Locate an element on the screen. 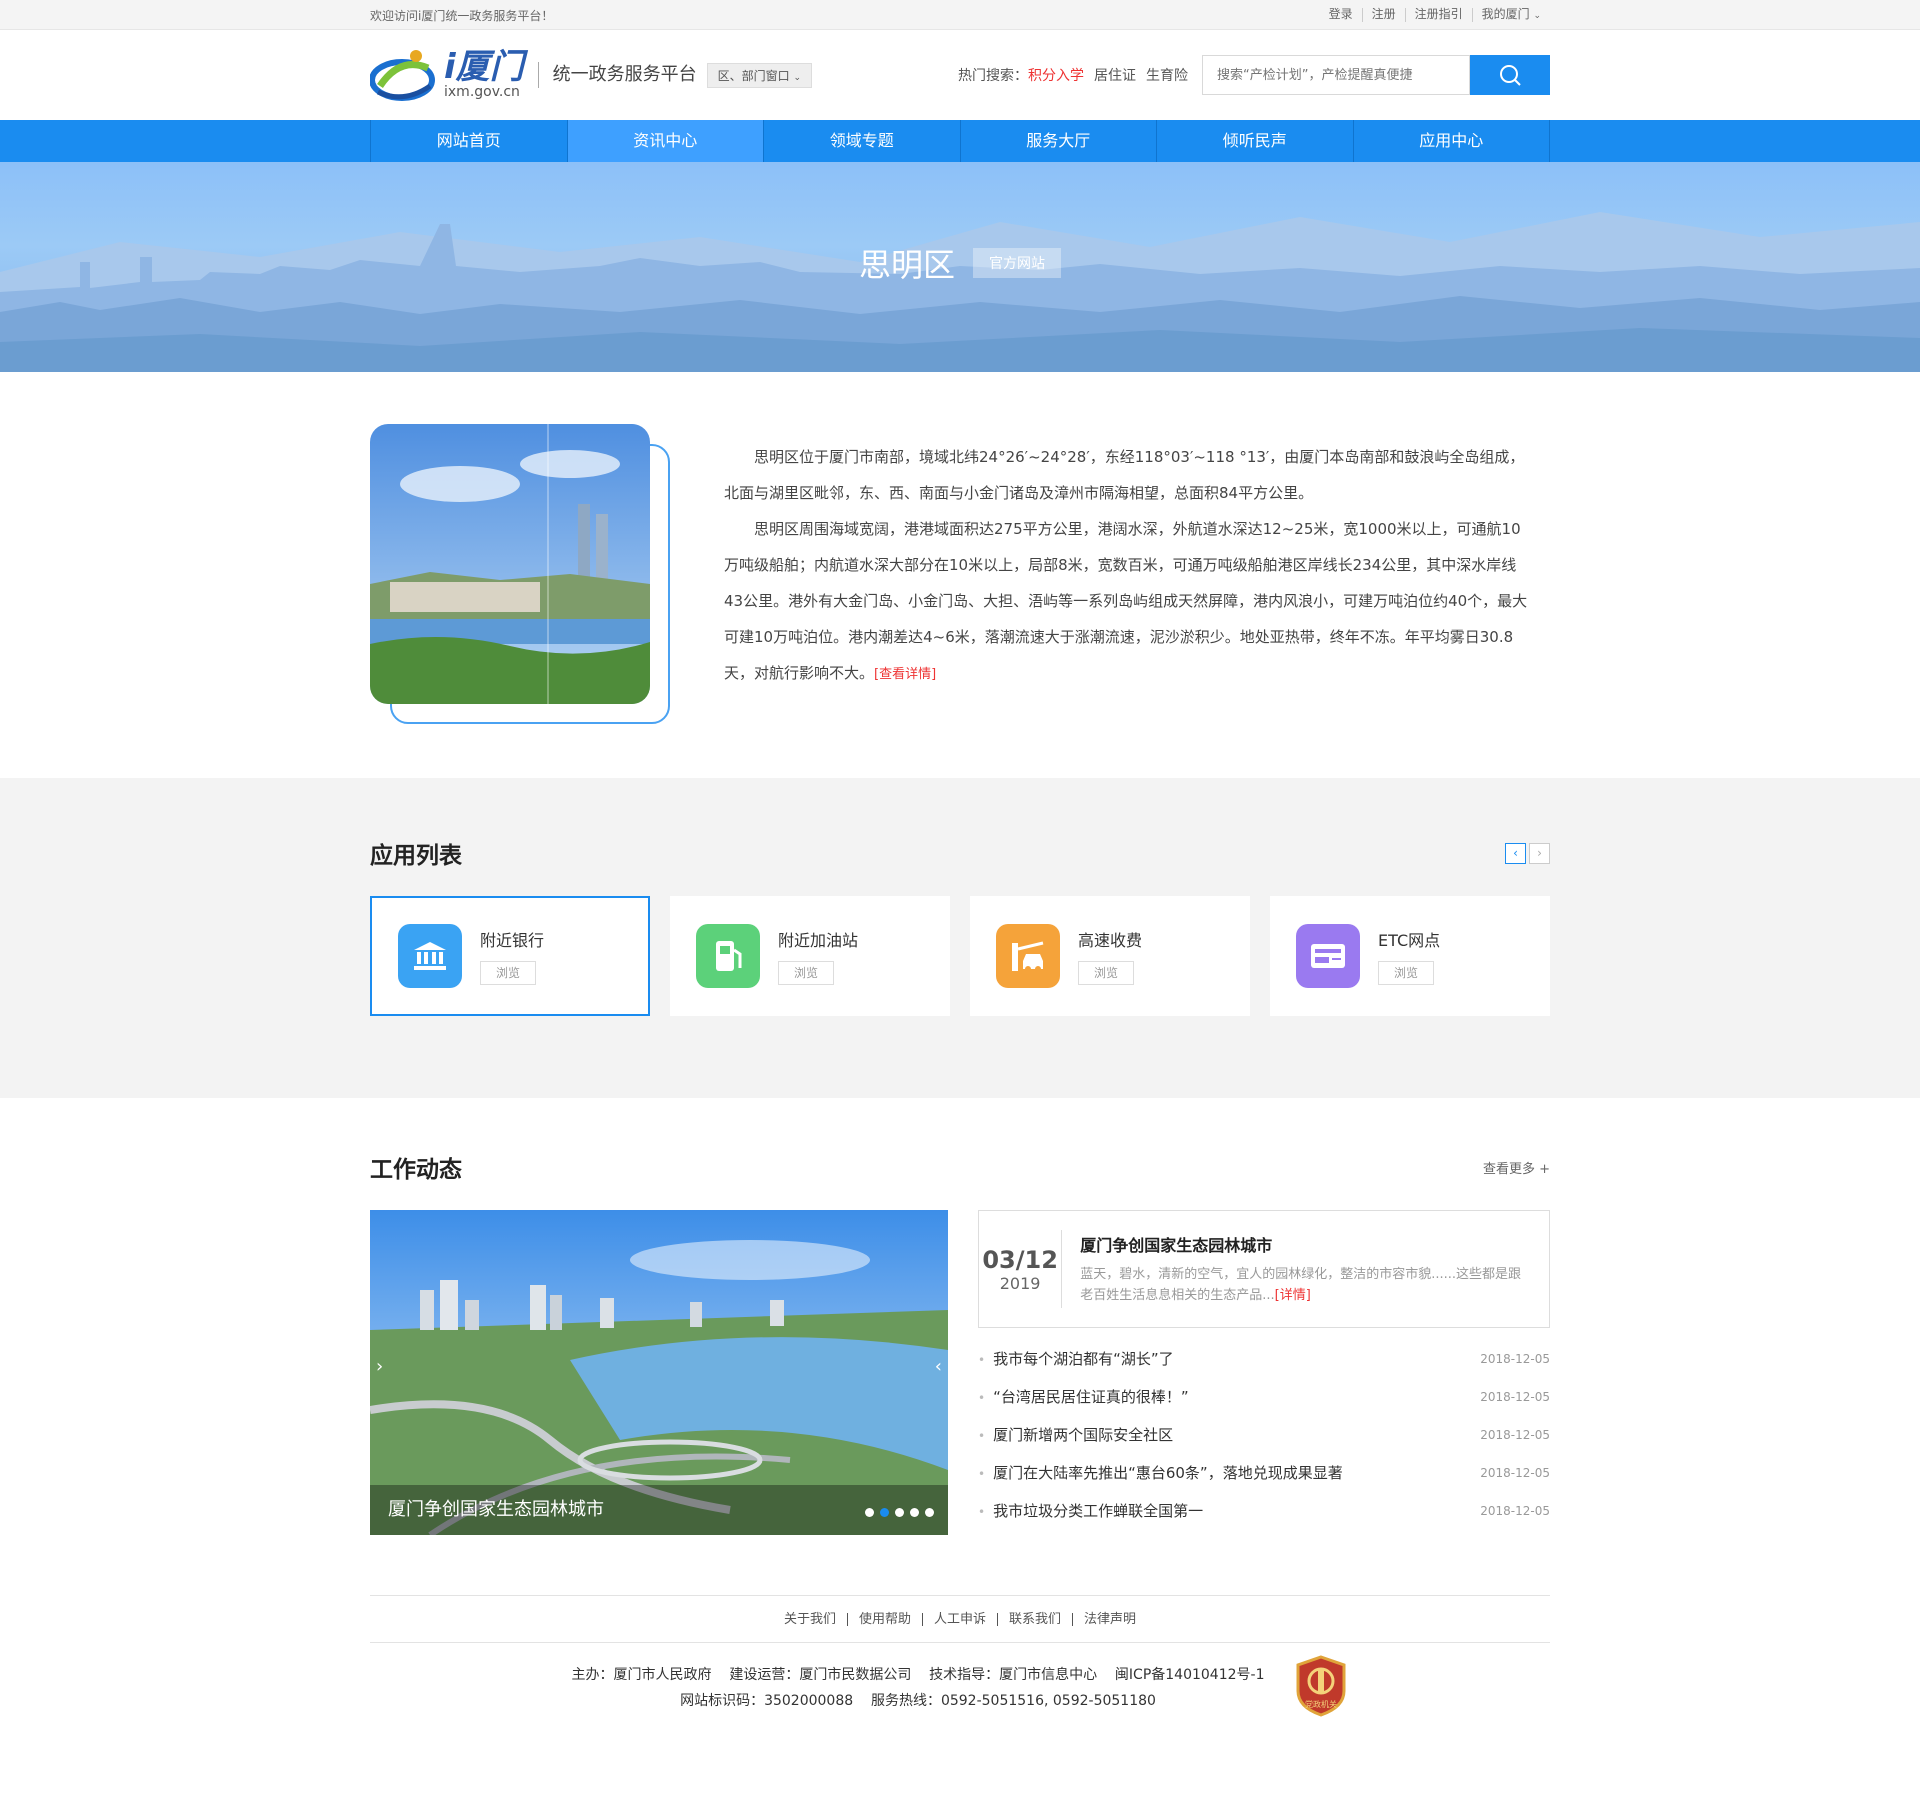  featured-news-date: 03/12 2019 is located at coordinates (1021, 1269).